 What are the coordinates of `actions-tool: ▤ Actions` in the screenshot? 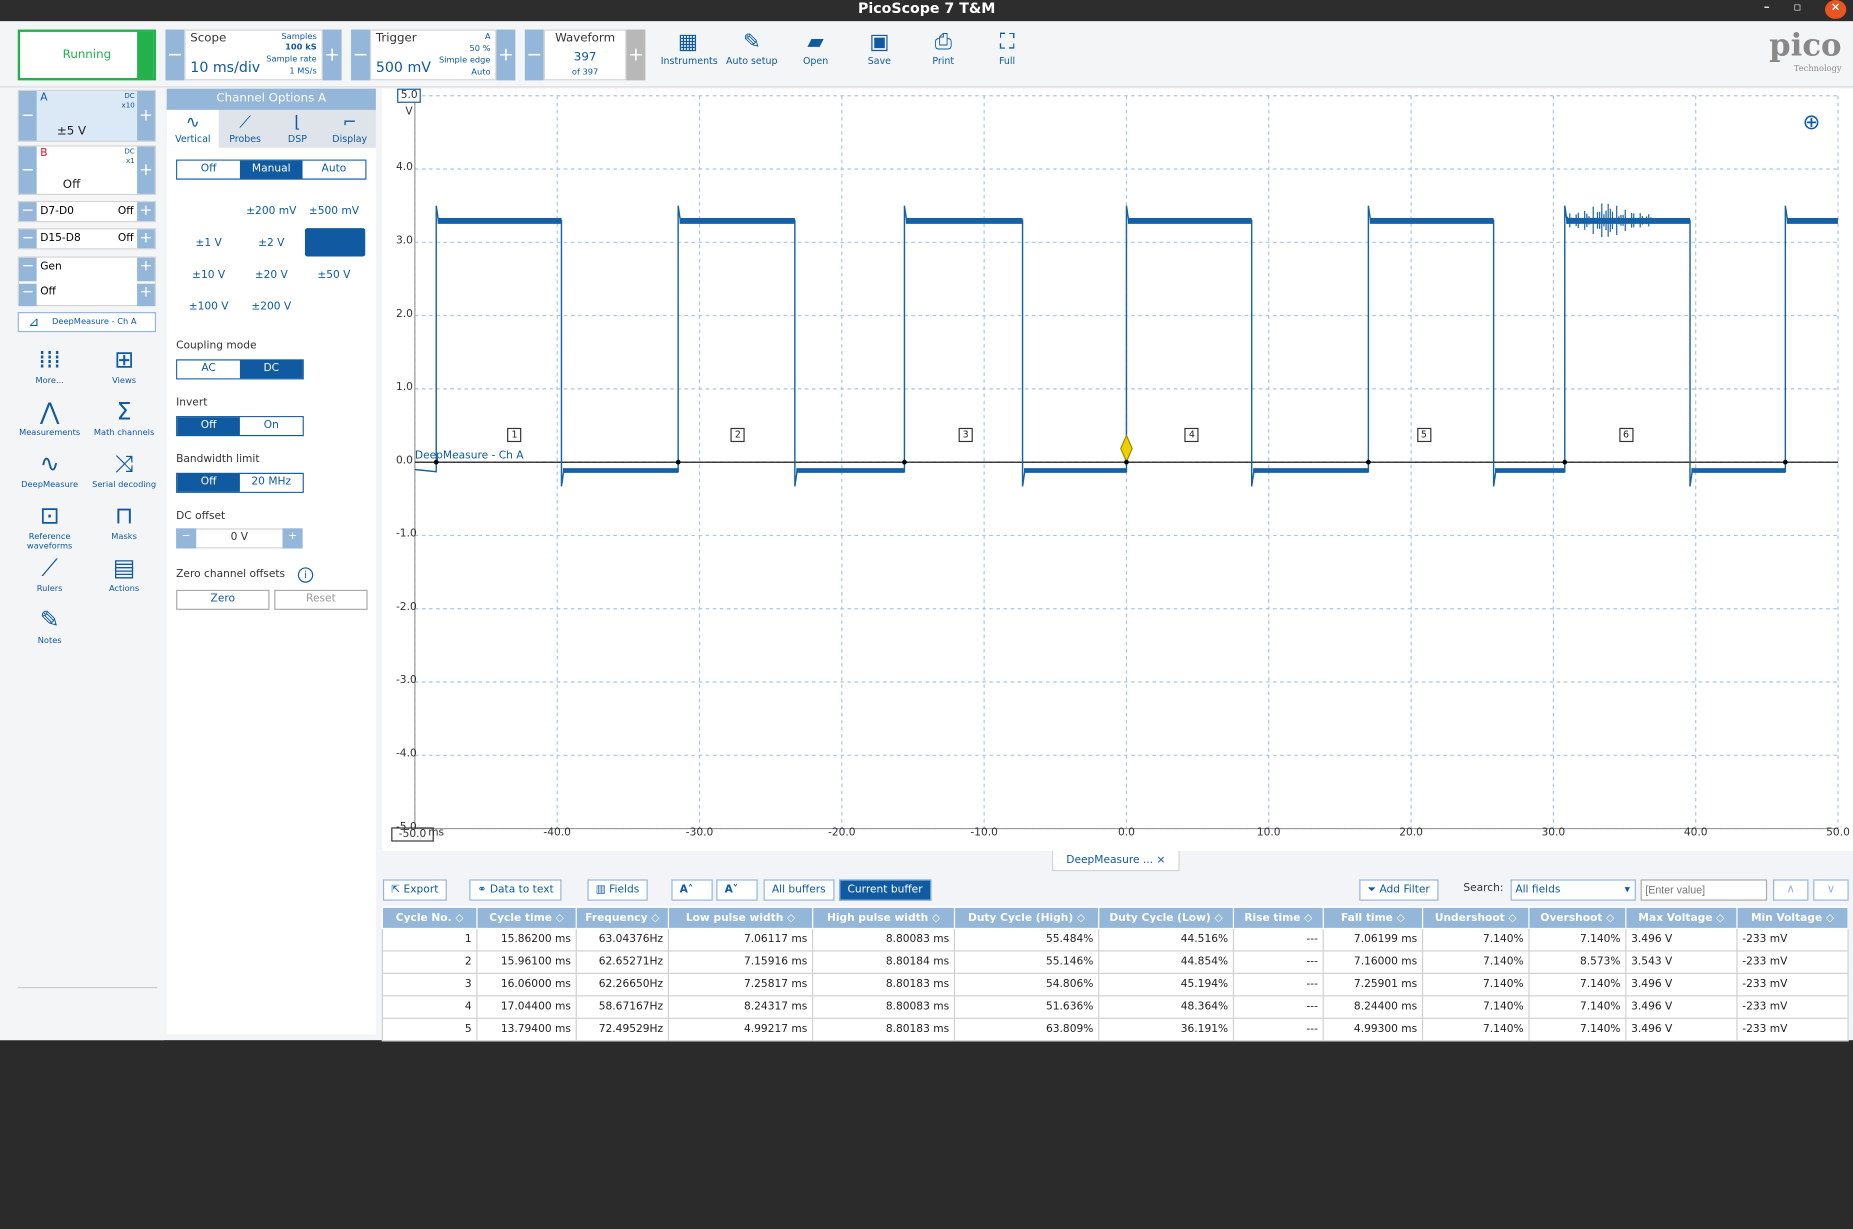 It's located at (124, 573).